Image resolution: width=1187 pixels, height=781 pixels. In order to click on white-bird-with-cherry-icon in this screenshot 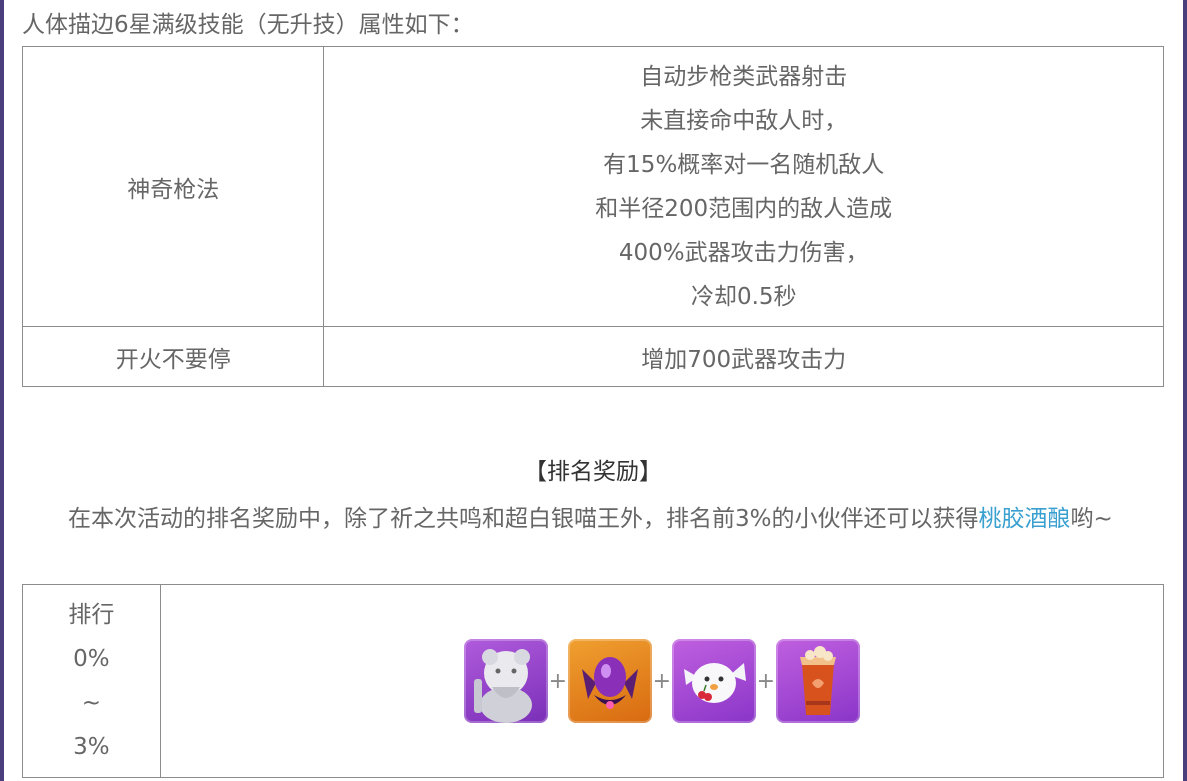, I will do `click(713, 681)`.